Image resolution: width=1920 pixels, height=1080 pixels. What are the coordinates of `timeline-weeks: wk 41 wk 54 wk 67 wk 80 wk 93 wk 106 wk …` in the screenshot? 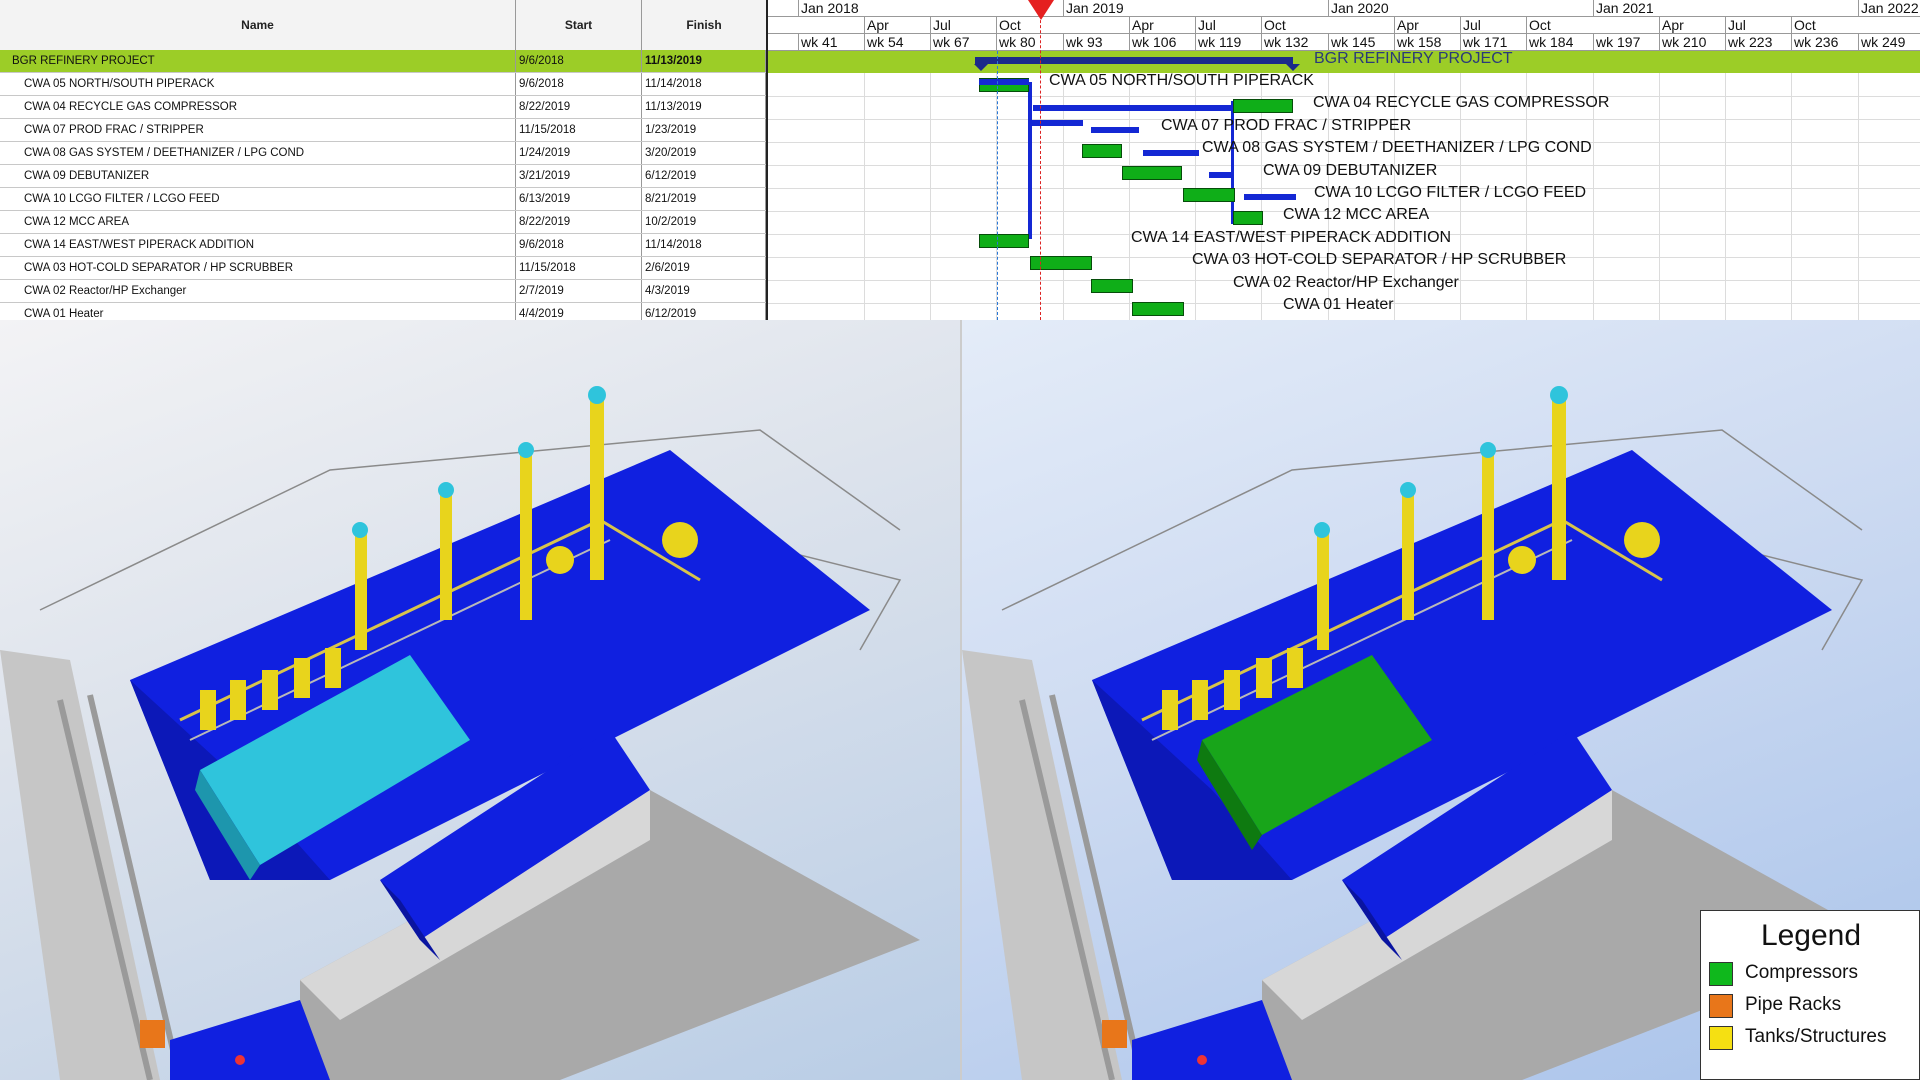 It's located at (1344, 42).